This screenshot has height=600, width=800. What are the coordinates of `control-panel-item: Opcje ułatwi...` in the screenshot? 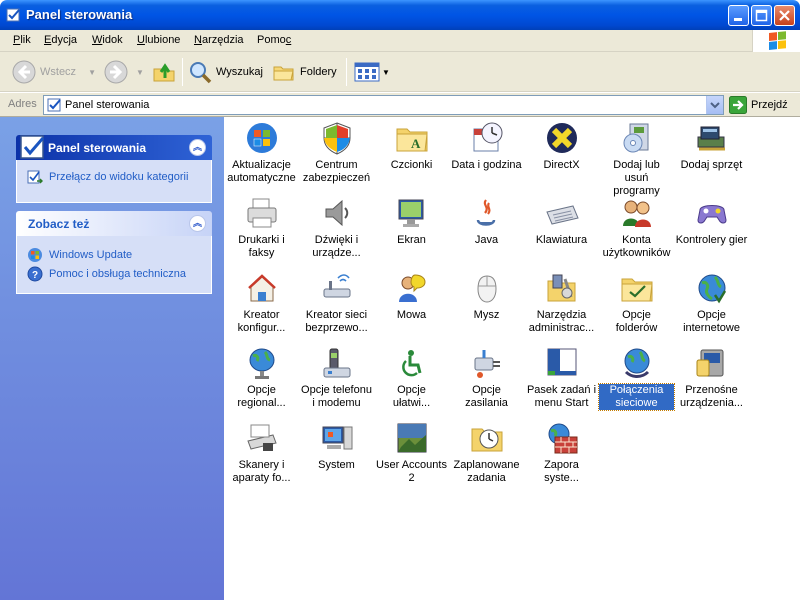 It's located at (411, 378).